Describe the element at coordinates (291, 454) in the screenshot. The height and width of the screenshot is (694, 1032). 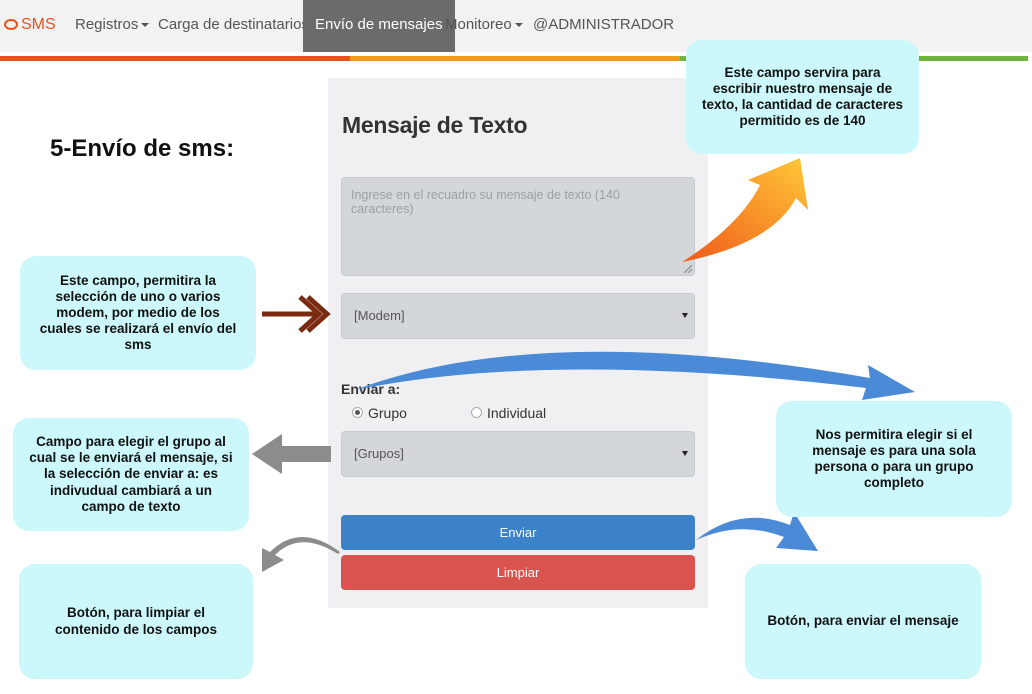
I see `gray-arrow-icon` at that location.